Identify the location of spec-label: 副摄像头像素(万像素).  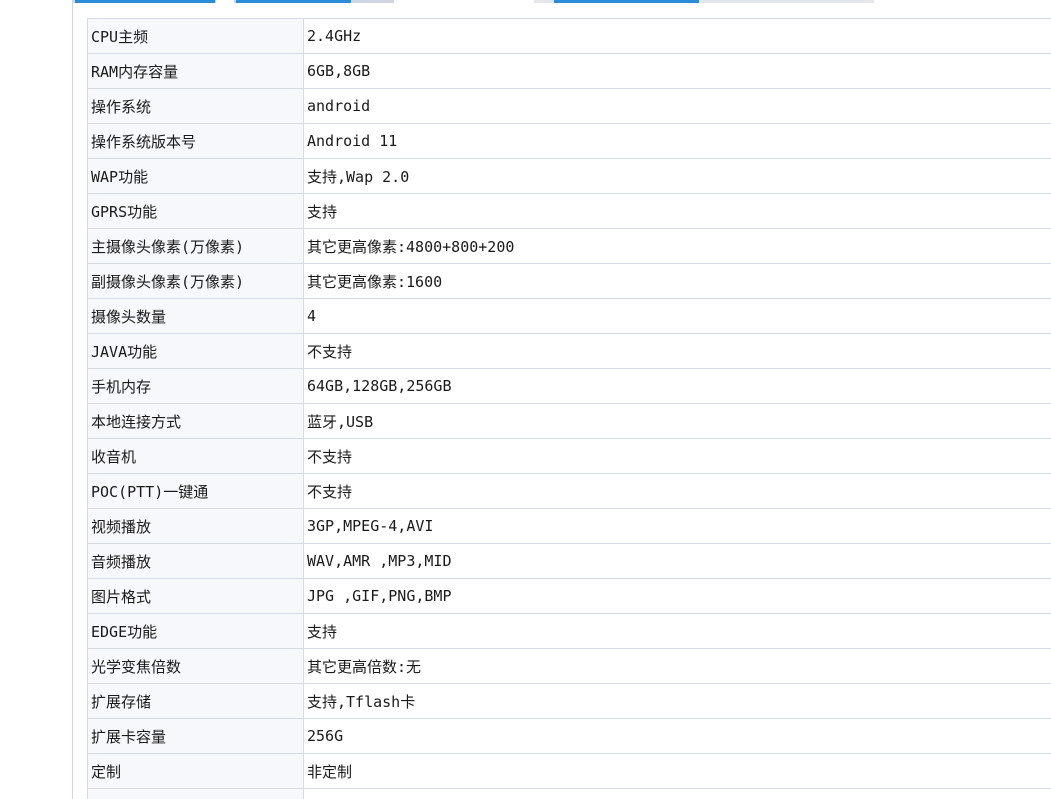
(195, 281).